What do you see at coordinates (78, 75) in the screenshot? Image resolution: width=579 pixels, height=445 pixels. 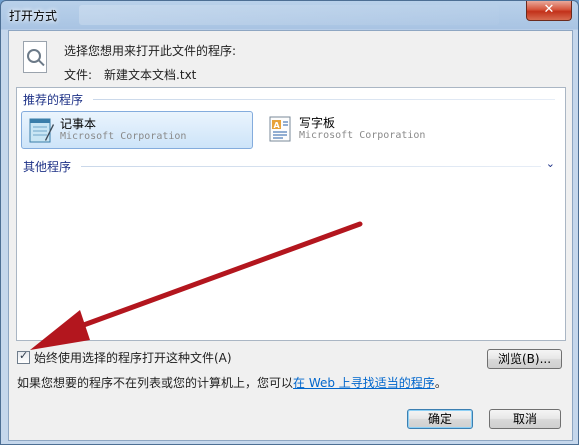 I see `file-label: 文件:` at bounding box center [78, 75].